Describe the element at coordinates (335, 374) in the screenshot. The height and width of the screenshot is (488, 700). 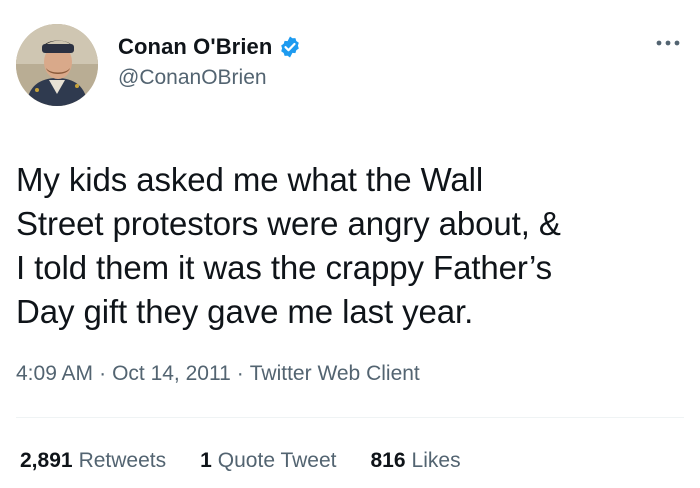
I see `tweet-client: Twitter Web Client` at that location.